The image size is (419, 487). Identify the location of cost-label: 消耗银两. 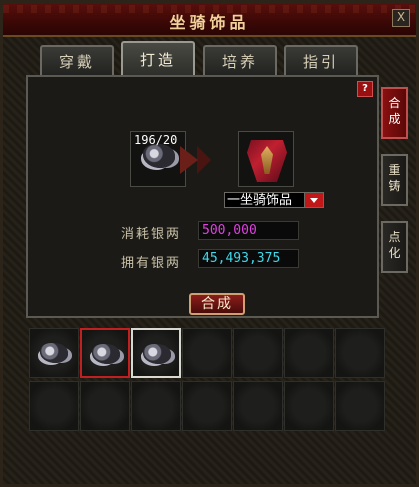
(151, 234).